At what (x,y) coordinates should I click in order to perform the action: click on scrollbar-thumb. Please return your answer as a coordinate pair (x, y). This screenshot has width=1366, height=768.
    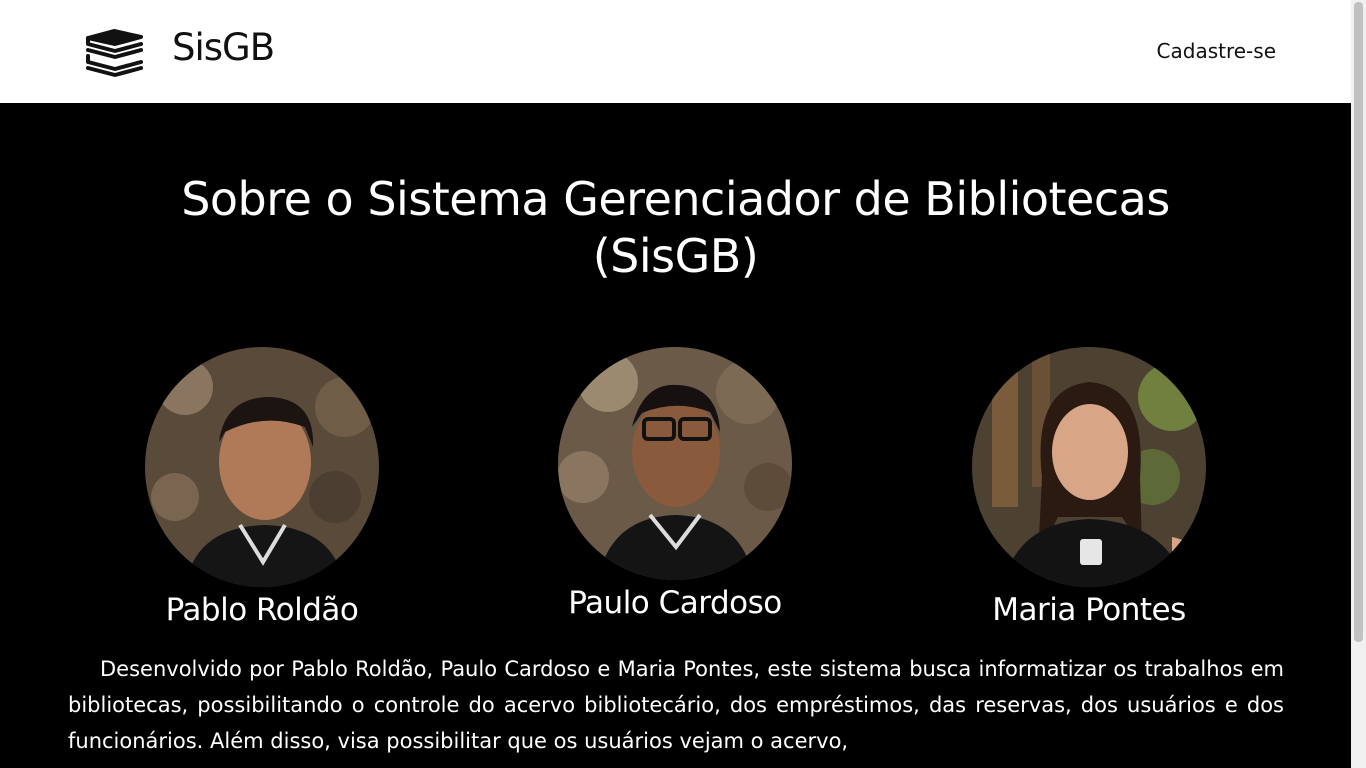
    Looking at the image, I should click on (1358, 322).